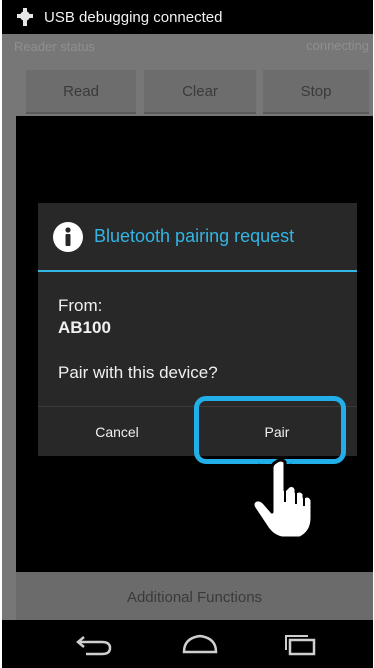 Image resolution: width=374 pixels, height=668 pixels. What do you see at coordinates (80, 305) in the screenshot?
I see `from-label: From:` at bounding box center [80, 305].